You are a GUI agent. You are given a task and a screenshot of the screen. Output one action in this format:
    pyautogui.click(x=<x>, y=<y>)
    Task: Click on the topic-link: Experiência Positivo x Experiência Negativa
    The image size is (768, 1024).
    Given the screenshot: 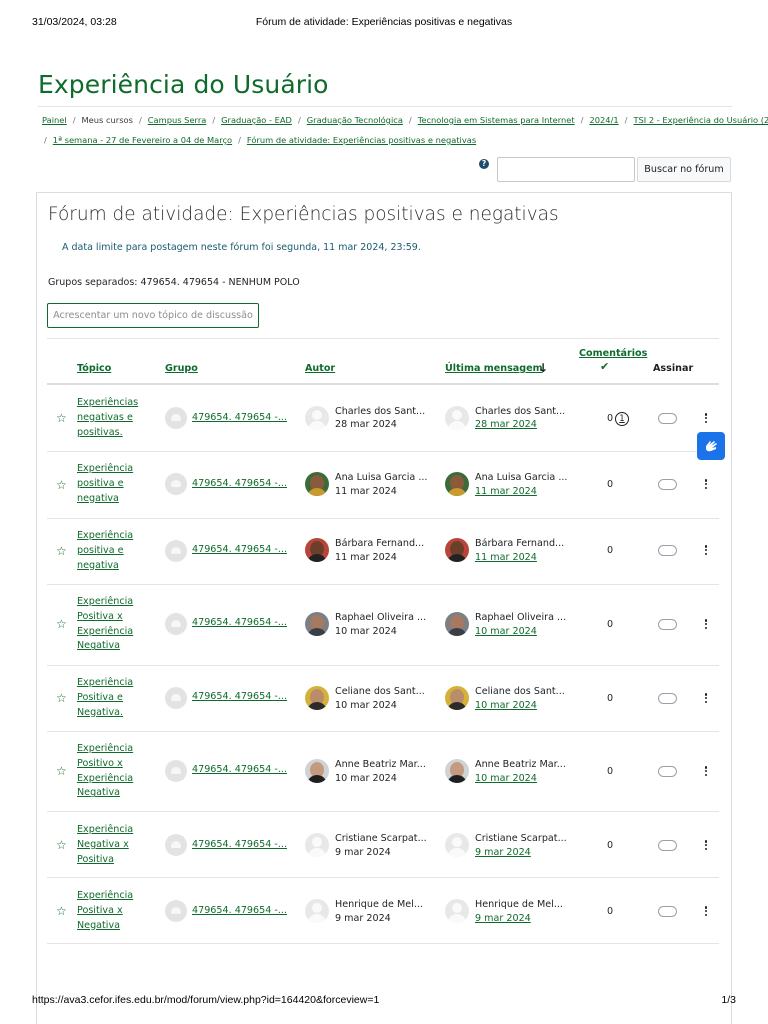 What is the action you would take?
    pyautogui.click(x=112, y=771)
    